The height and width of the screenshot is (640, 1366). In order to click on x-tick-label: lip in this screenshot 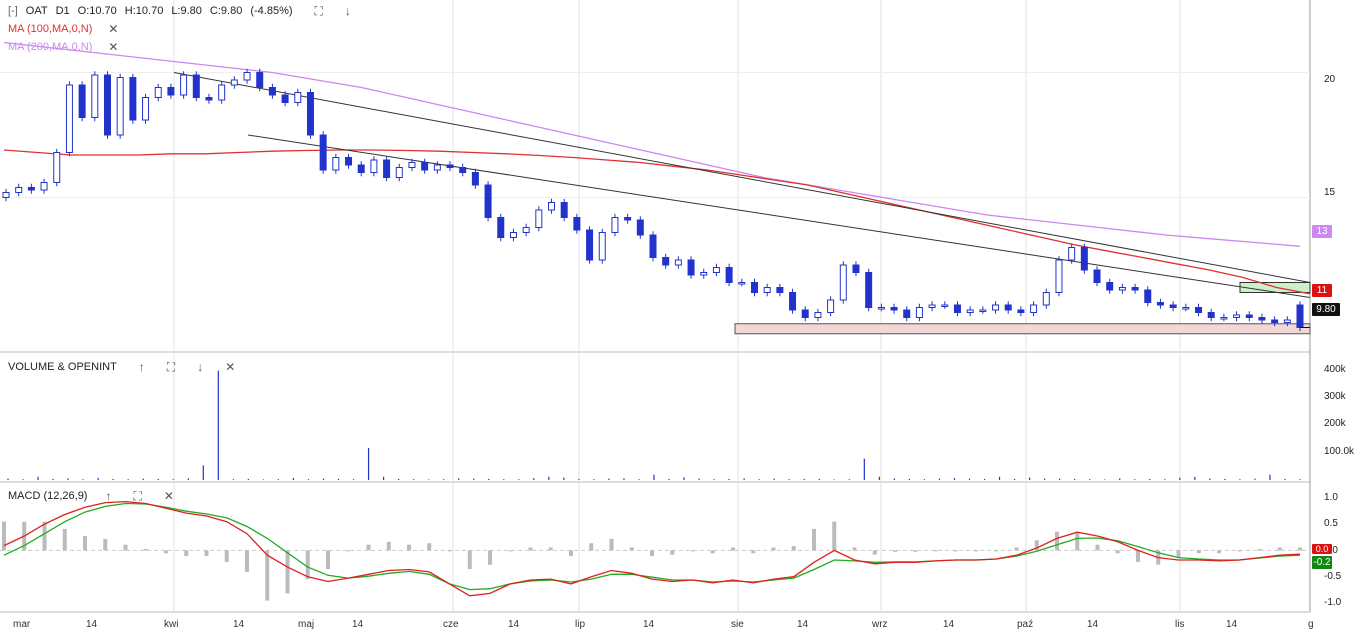, I will do `click(580, 624)`.